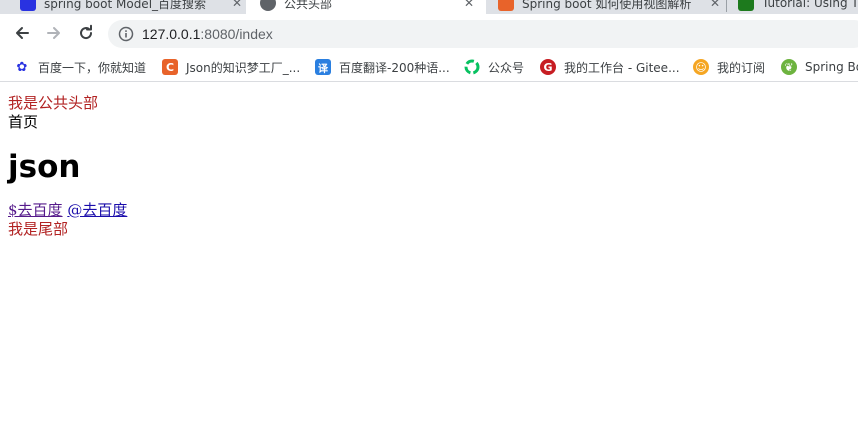  I want to click on paw-icon, so click(28, 5).